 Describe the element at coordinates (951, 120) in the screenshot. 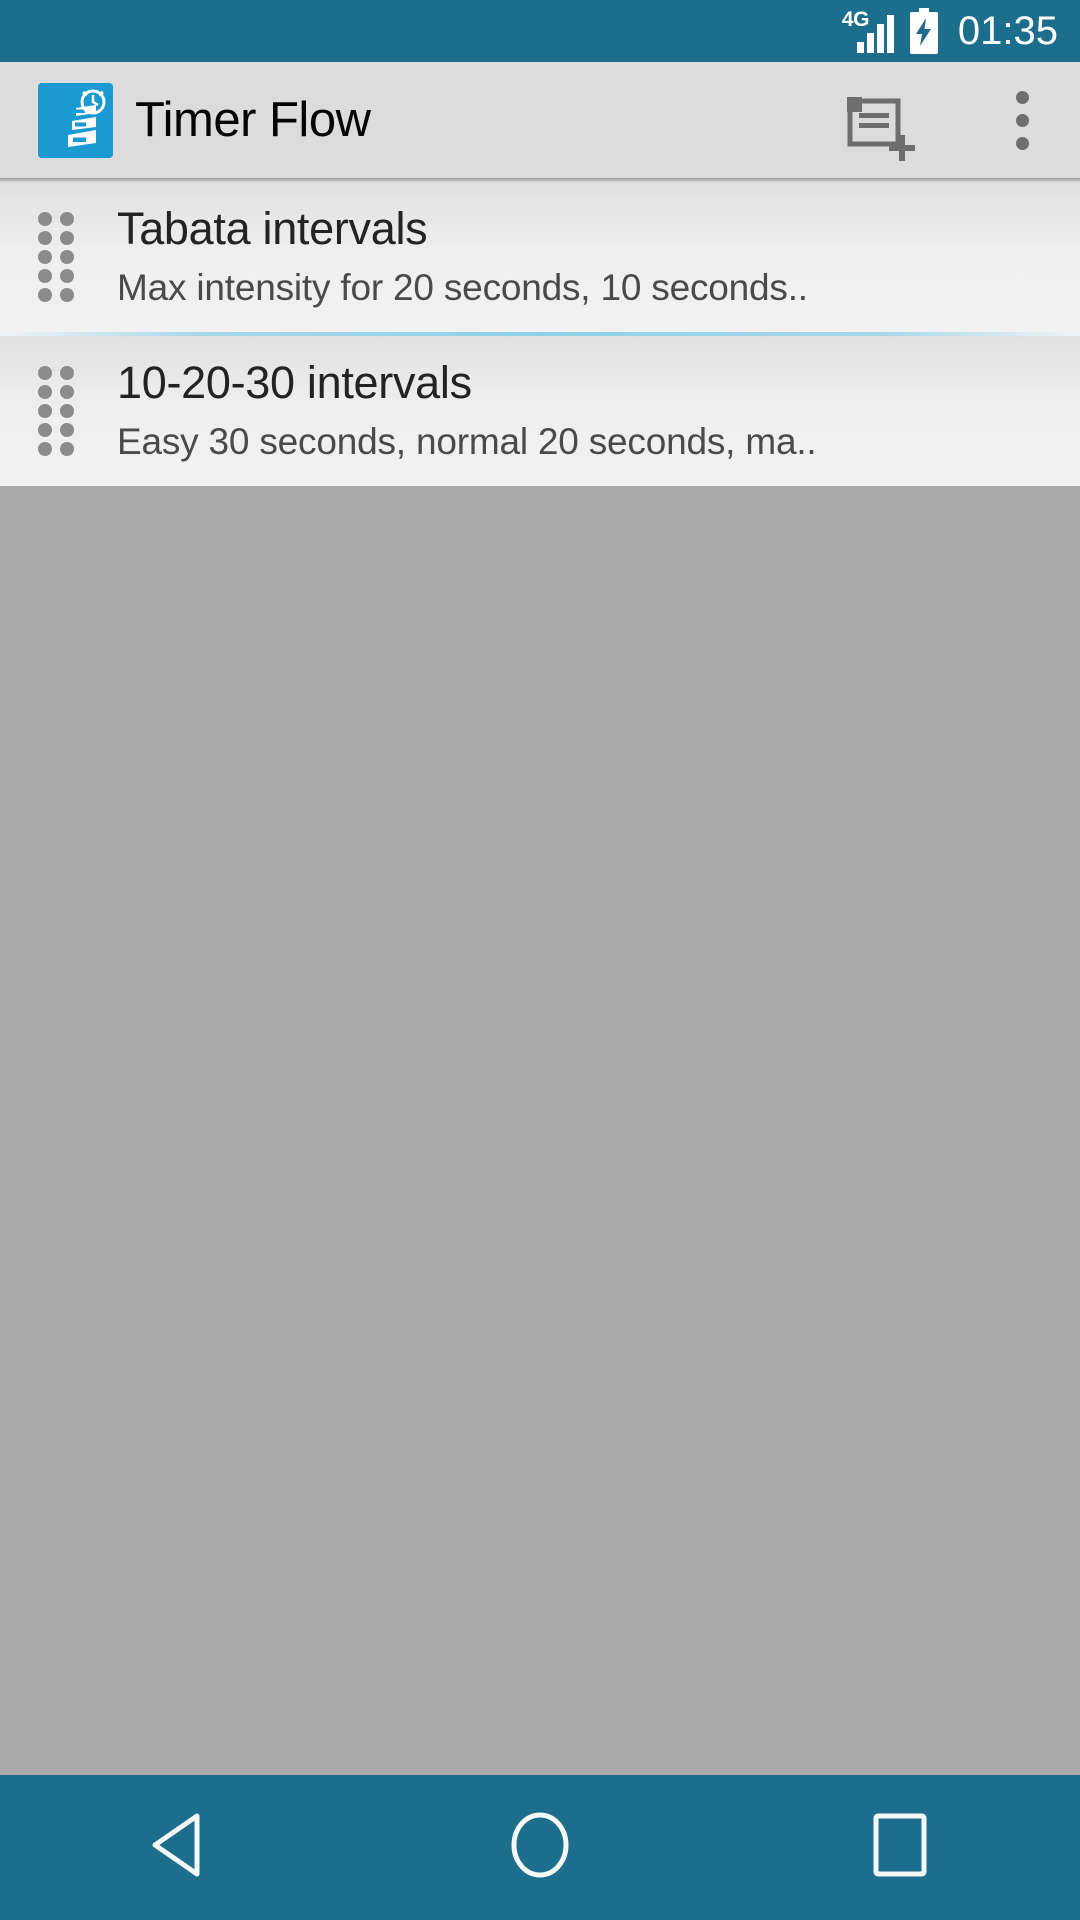

I see `app-bar-actions` at that location.